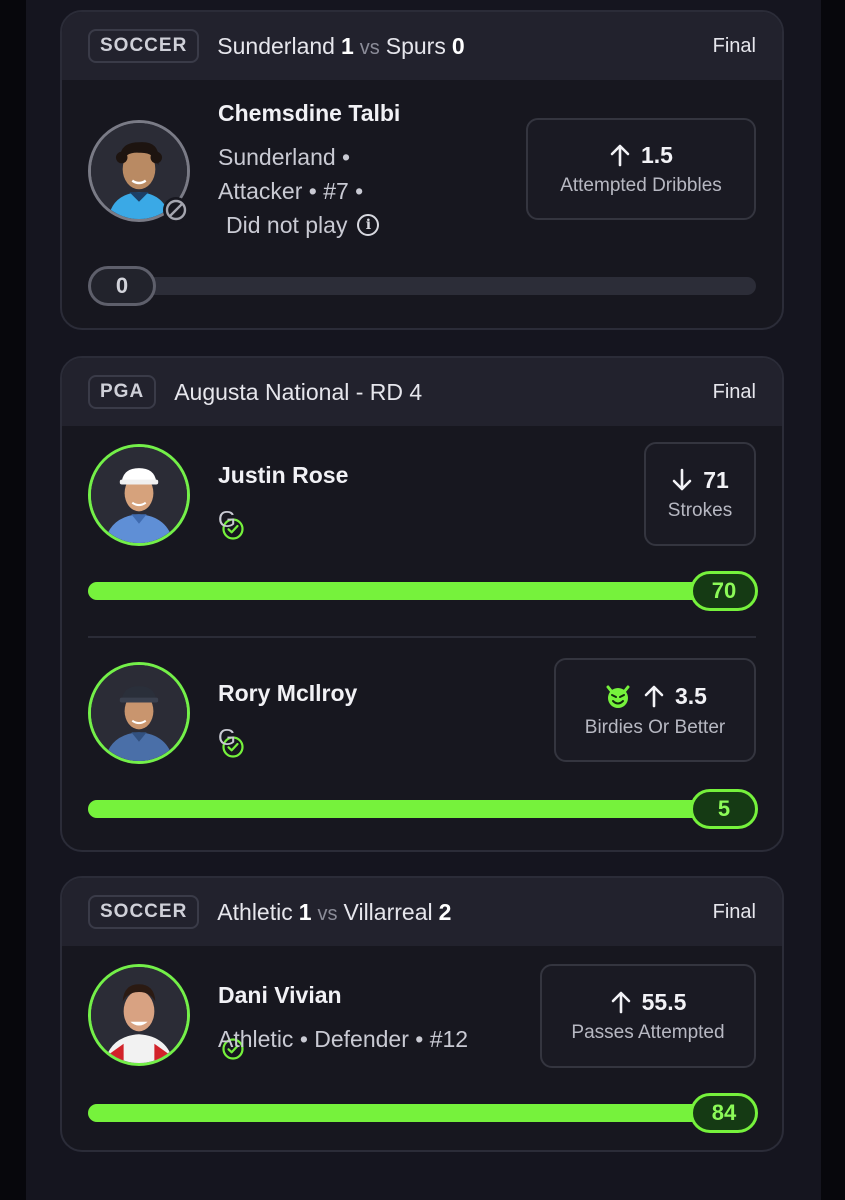  What do you see at coordinates (255, 911) in the screenshot?
I see `home-team: Athletic` at bounding box center [255, 911].